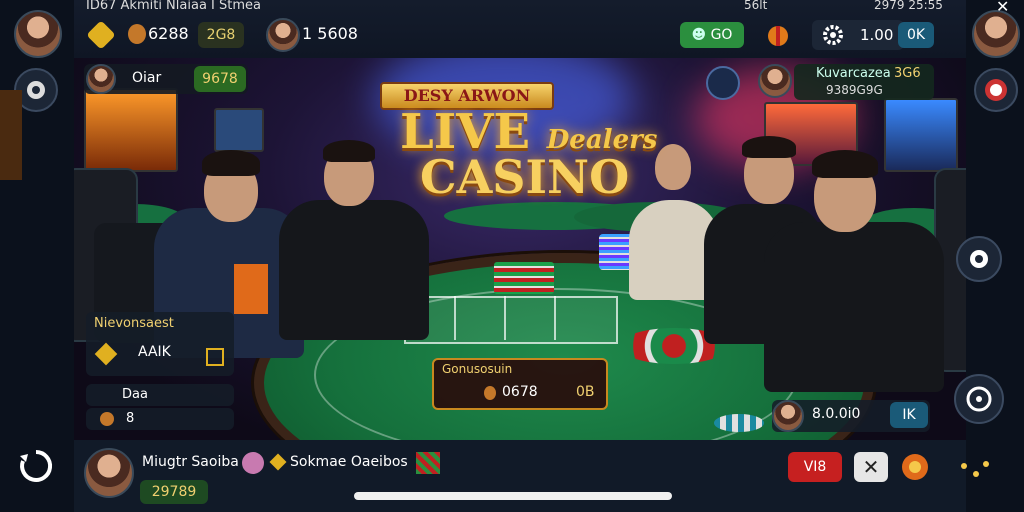 The width and height of the screenshot is (1024, 512). I want to click on right-balance-panel: 8.0.0i0 IK, so click(851, 416).